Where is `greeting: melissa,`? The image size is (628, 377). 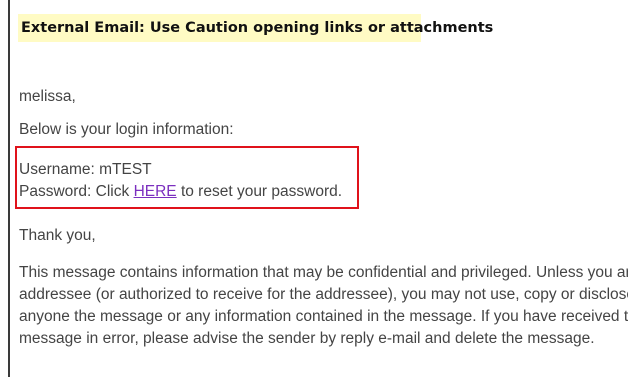
greeting: melissa, is located at coordinates (47, 96).